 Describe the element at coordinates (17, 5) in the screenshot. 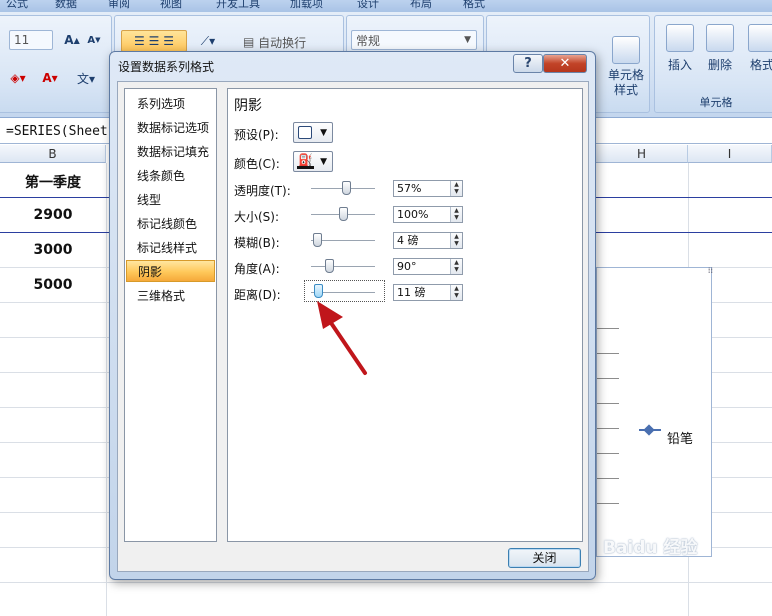

I see `tab-formulas: 公式` at that location.